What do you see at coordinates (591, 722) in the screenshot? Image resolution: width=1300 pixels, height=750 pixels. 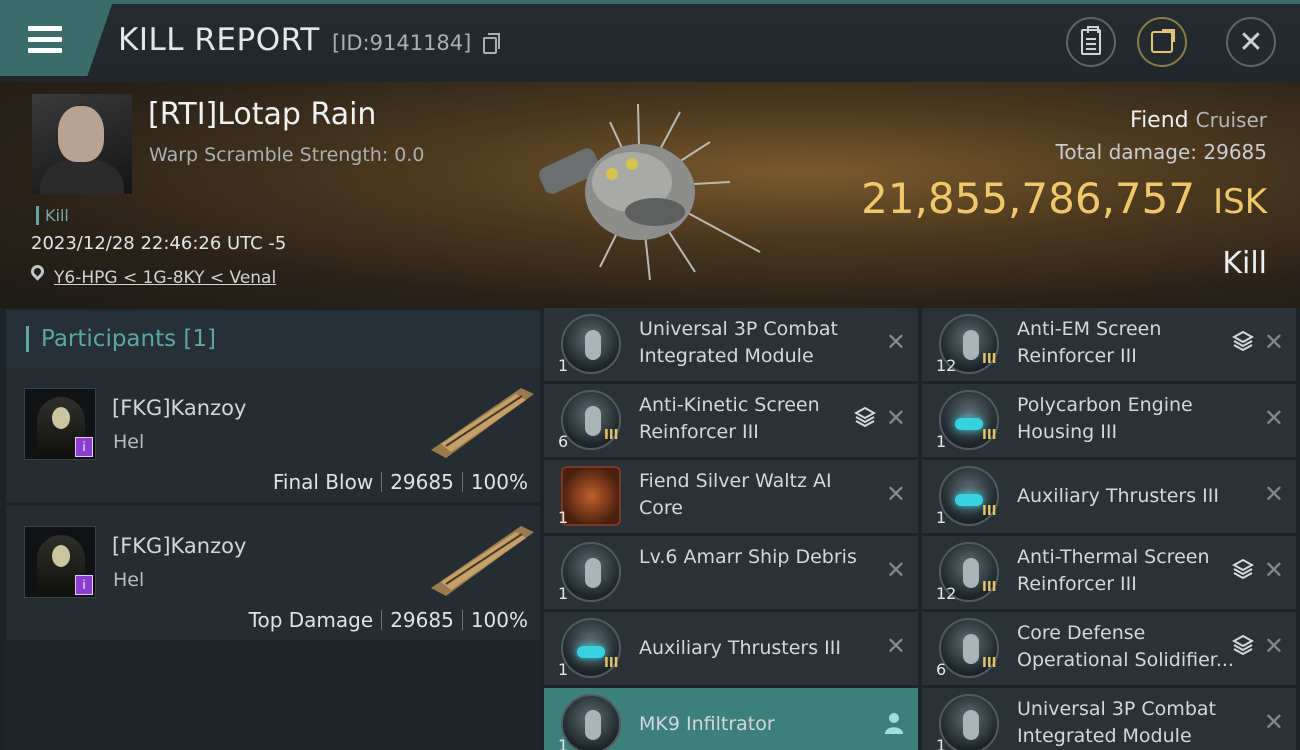 I see `drone-icon` at bounding box center [591, 722].